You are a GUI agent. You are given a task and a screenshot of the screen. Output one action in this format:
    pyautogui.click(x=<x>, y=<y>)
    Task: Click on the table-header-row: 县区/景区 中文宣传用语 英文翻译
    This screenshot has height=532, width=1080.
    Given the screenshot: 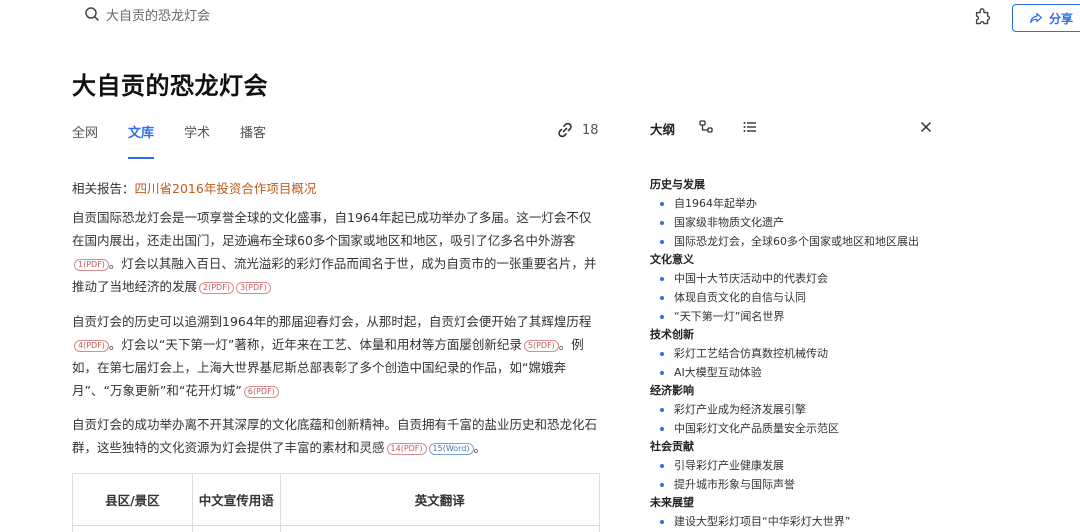 What is the action you would take?
    pyautogui.click(x=336, y=499)
    